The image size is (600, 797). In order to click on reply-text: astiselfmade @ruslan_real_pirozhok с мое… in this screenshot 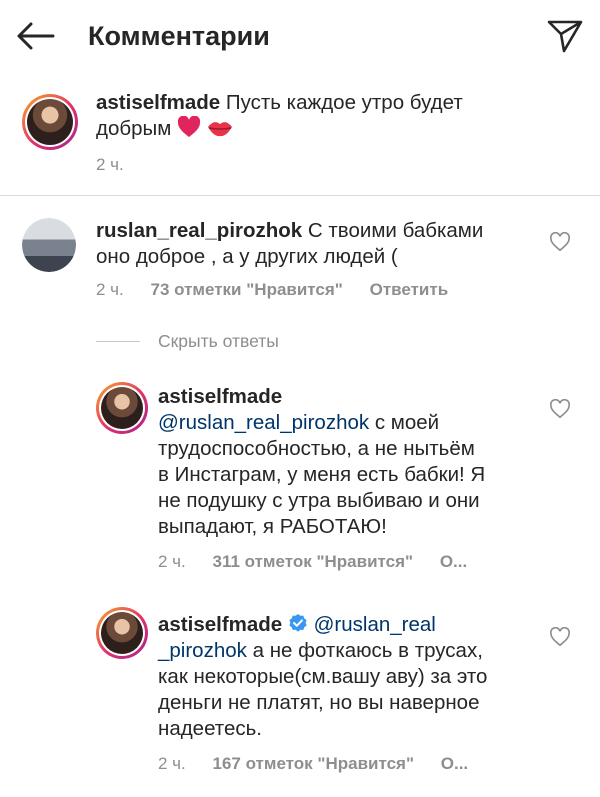, I will do `click(353, 462)`.